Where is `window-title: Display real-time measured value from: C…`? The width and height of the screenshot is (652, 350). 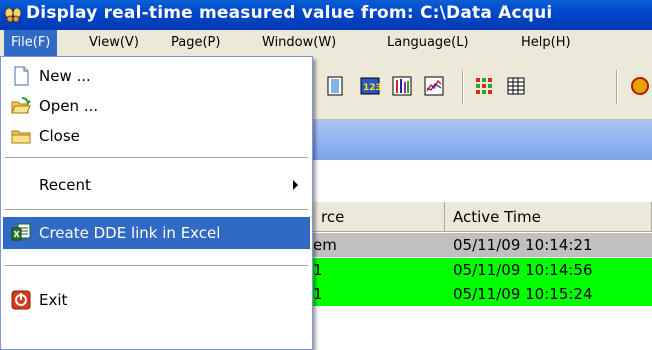
window-title: Display real-time measured value from: C… is located at coordinates (289, 13).